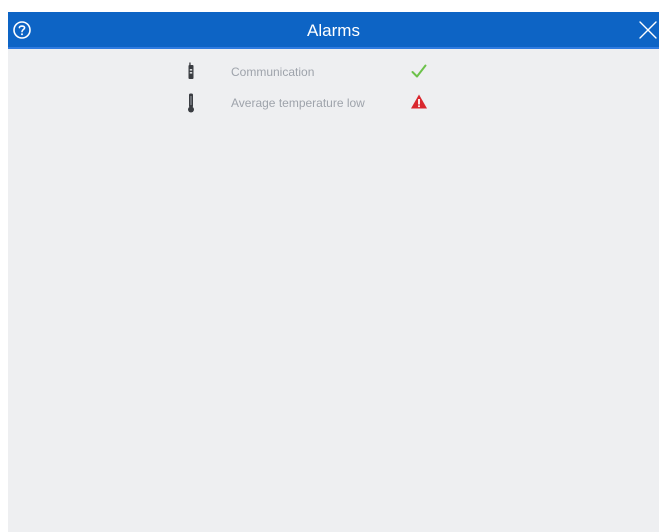  Describe the element at coordinates (191, 70) in the screenshot. I see `communication-device-icon` at that location.